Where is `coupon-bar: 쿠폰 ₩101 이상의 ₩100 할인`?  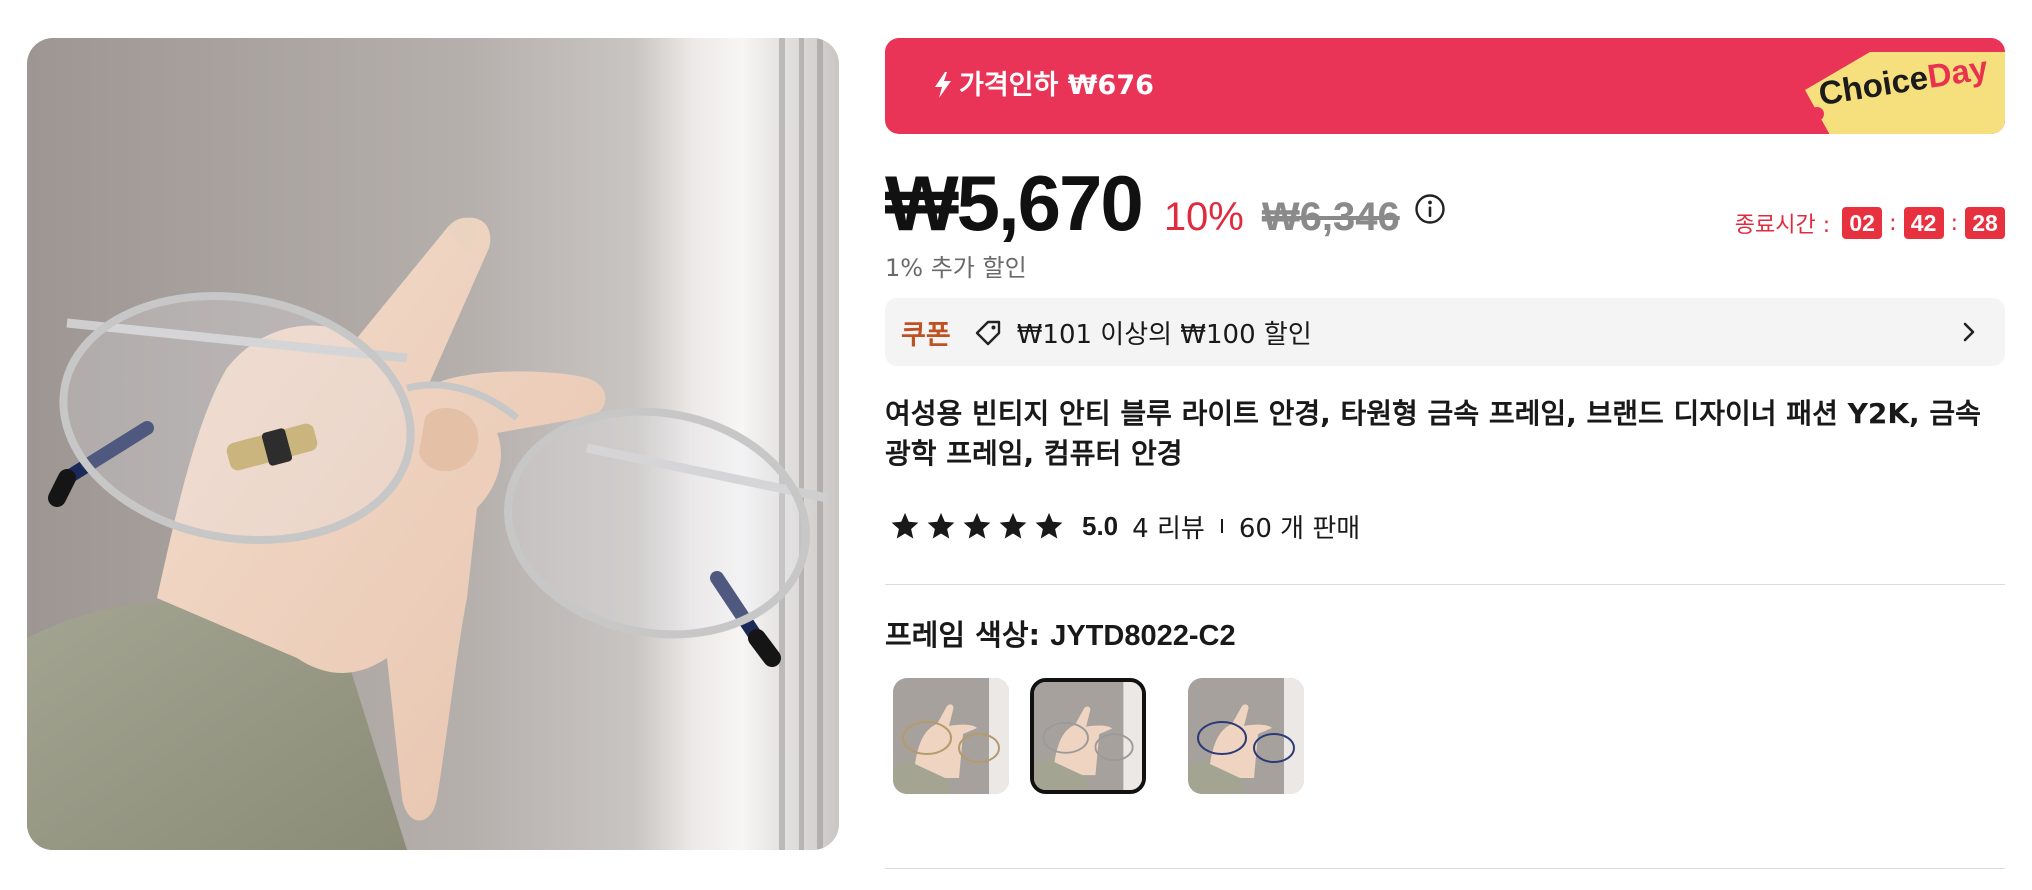 coupon-bar: 쿠폰 ₩101 이상의 ₩100 할인 is located at coordinates (1445, 332).